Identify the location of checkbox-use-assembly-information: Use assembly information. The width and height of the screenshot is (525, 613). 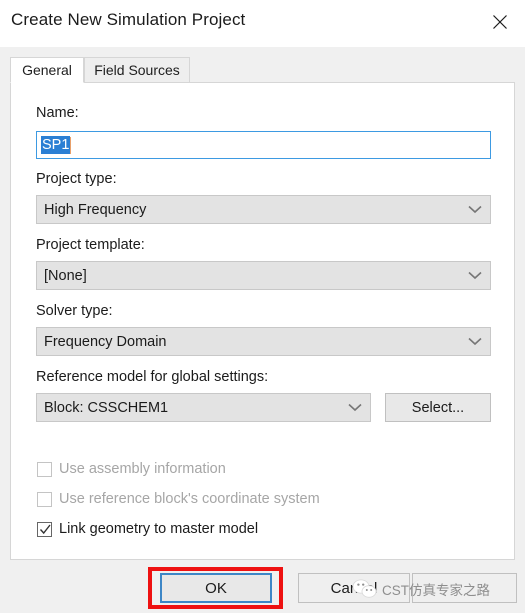
(131, 469).